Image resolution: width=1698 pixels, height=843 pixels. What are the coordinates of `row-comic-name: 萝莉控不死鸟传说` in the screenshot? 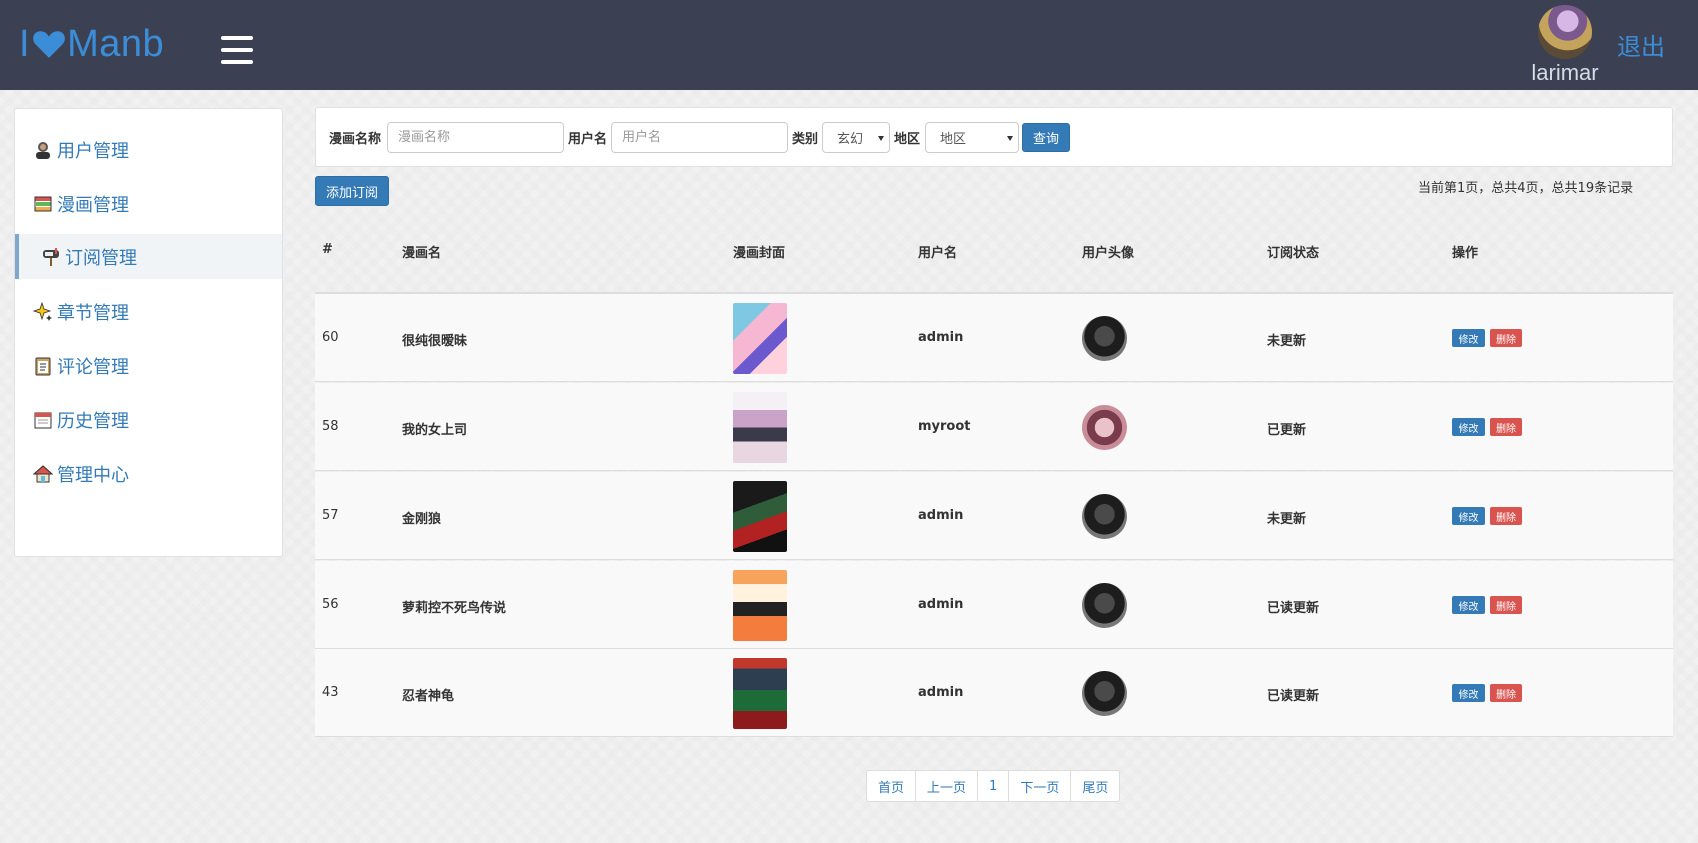 It's located at (454, 608).